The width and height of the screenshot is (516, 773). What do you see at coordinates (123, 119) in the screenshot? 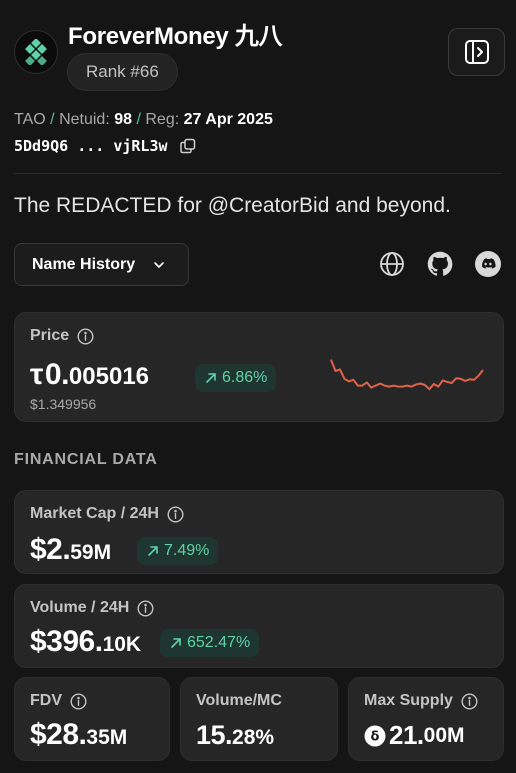
I see `netuid-value: 98` at bounding box center [123, 119].